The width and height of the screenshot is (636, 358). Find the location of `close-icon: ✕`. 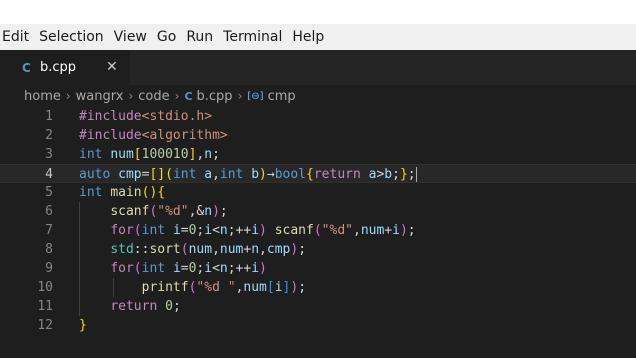

close-icon: ✕ is located at coordinates (112, 67).